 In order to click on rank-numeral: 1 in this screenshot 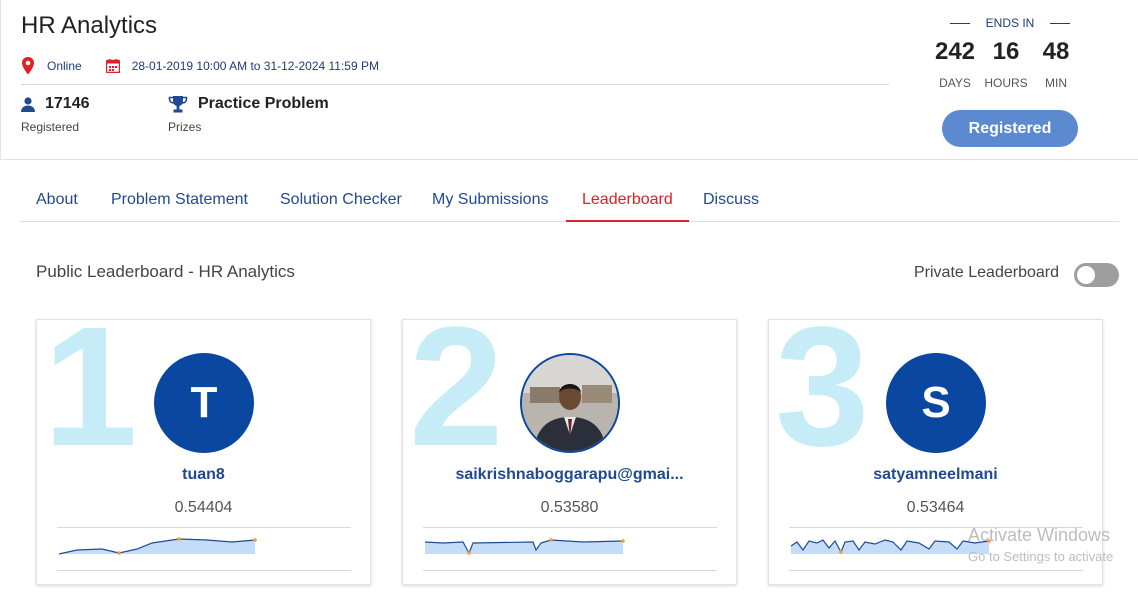, I will do `click(90, 400)`.